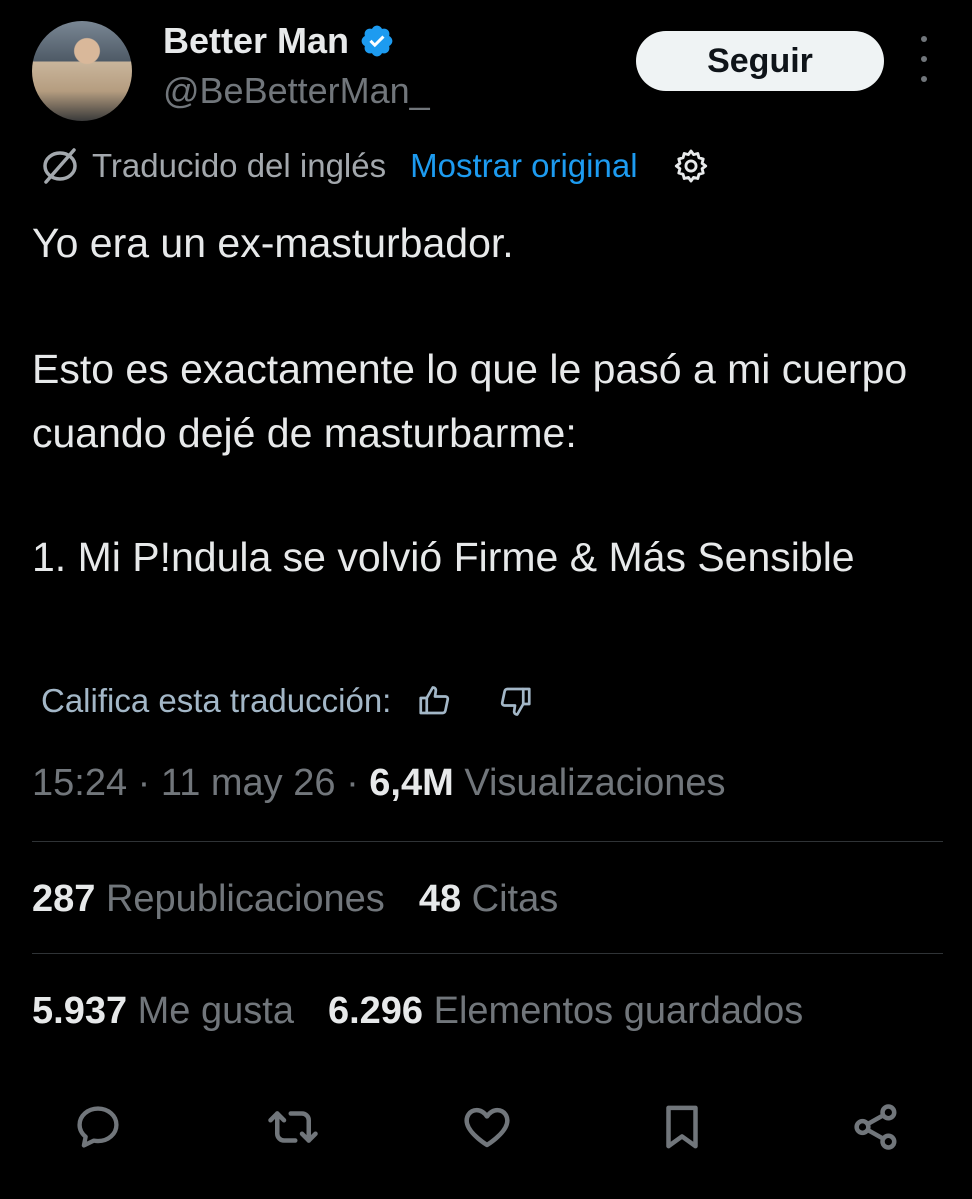 This screenshot has height=1199, width=972. What do you see at coordinates (618, 1011) in the screenshot?
I see `bookmarks-label: Elementos guardados` at bounding box center [618, 1011].